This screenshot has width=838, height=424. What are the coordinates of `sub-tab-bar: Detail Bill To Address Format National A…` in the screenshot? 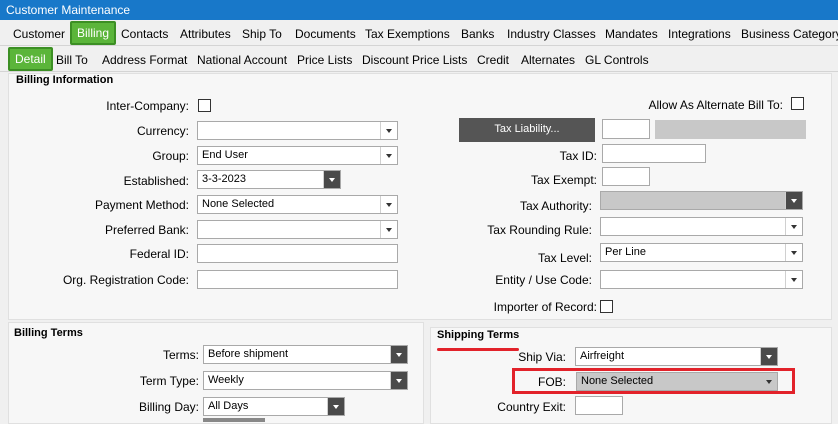 It's located at (419, 59).